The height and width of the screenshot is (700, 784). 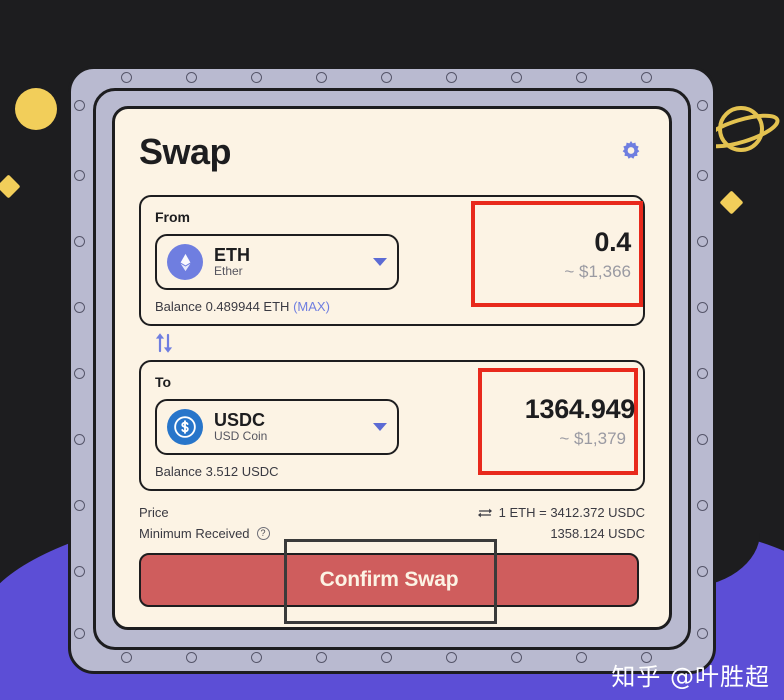 What do you see at coordinates (557, 254) in the screenshot?
I see `from-amount-highlight-box: 0.4 ~ $1,366` at bounding box center [557, 254].